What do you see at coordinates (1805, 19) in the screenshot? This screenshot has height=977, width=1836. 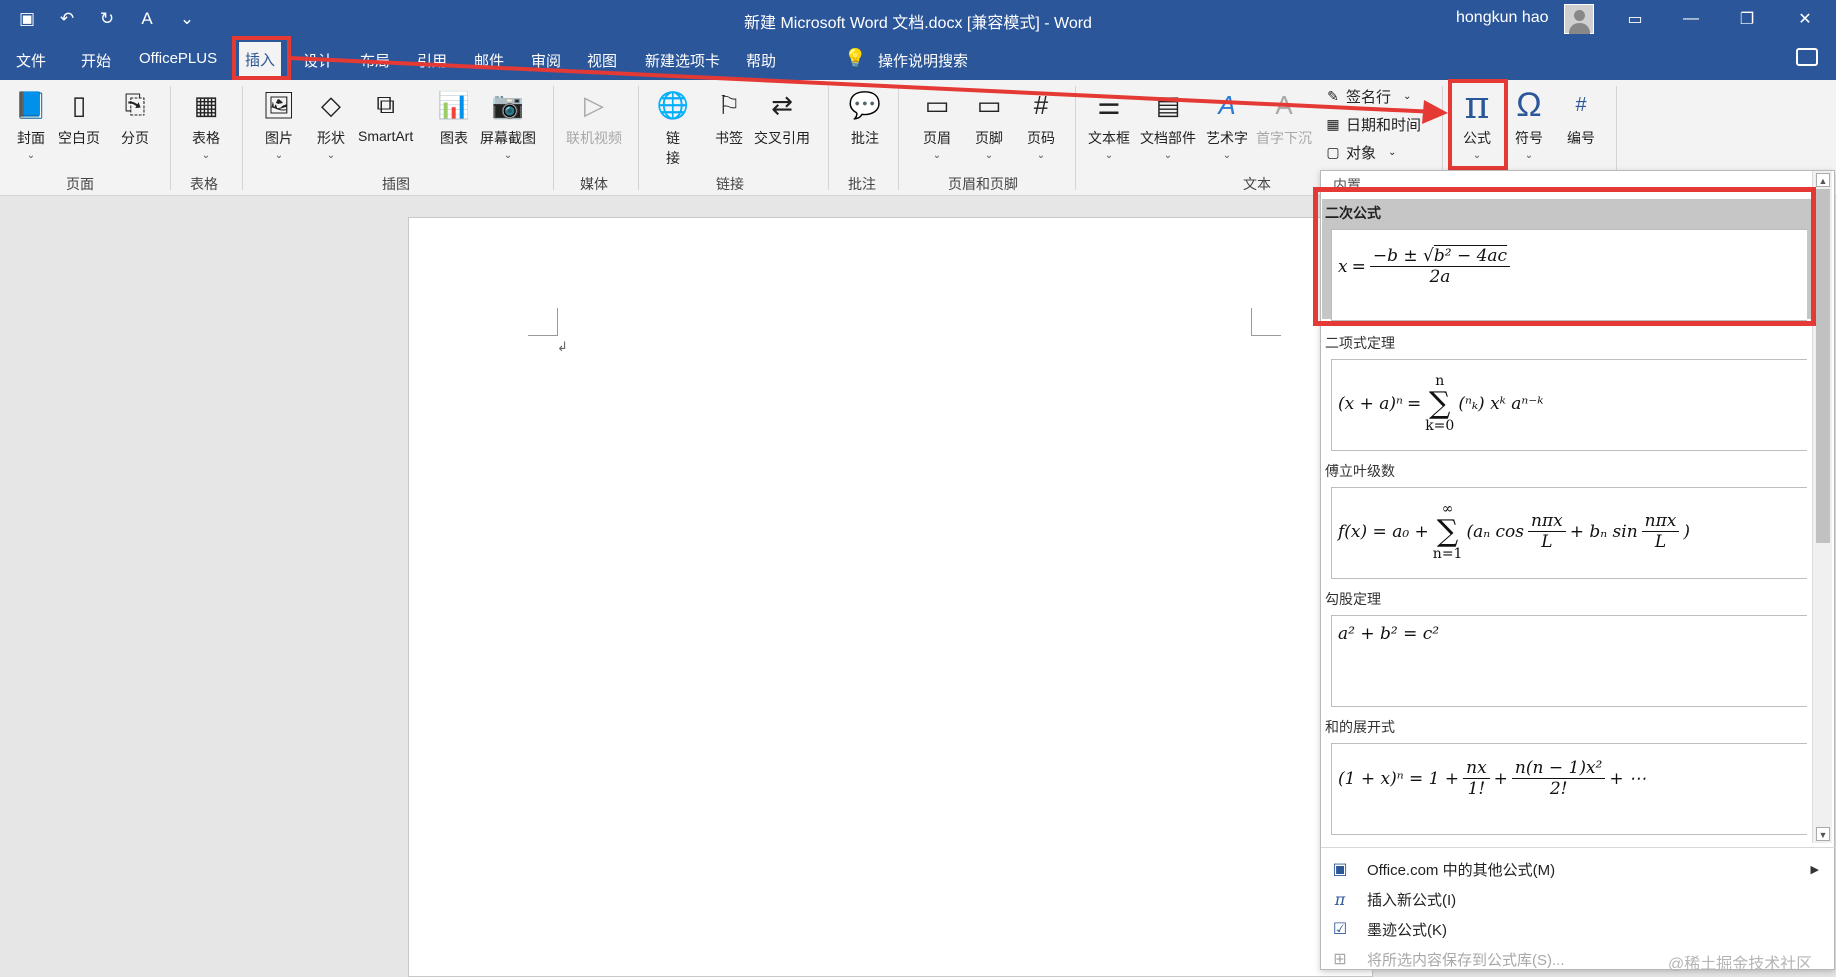 I see `close-icon: ✕` at bounding box center [1805, 19].